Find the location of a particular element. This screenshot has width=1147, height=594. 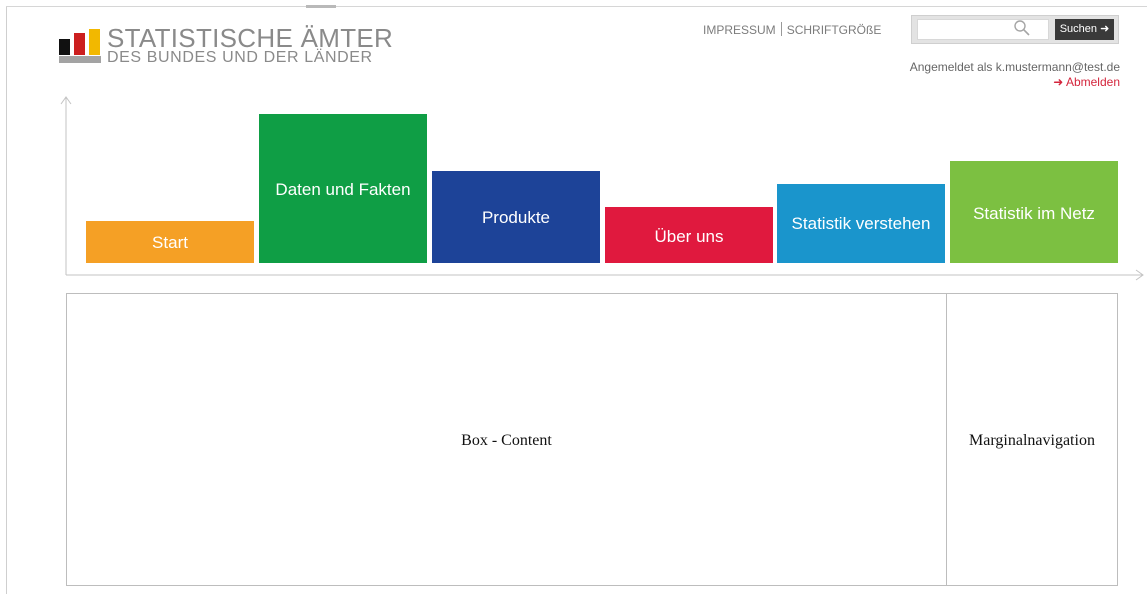

nav-tile-statistik-im-netz: Statistik im Netz is located at coordinates (1034, 212).